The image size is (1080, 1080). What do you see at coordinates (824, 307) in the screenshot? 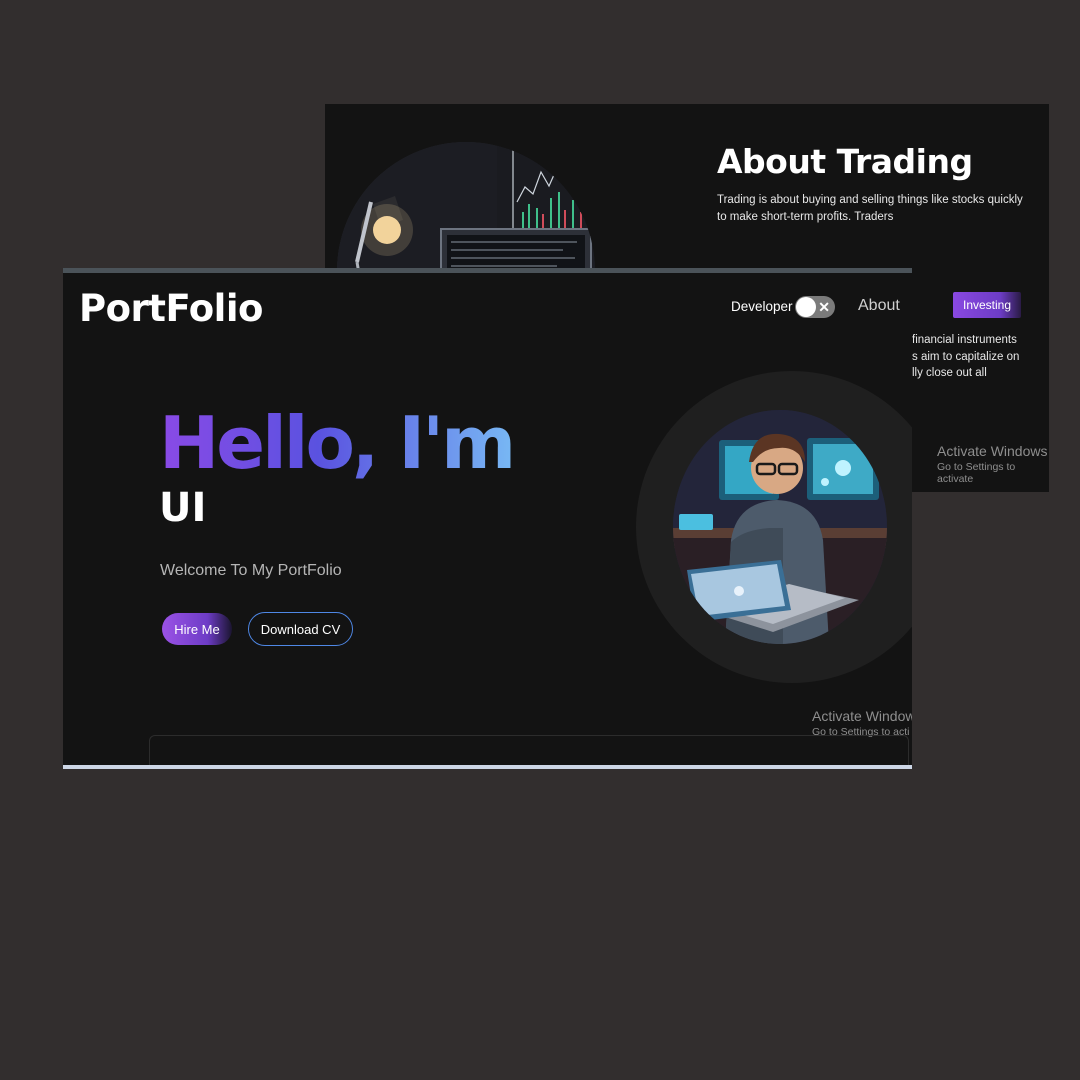
I see `close-icon: ✕` at bounding box center [824, 307].